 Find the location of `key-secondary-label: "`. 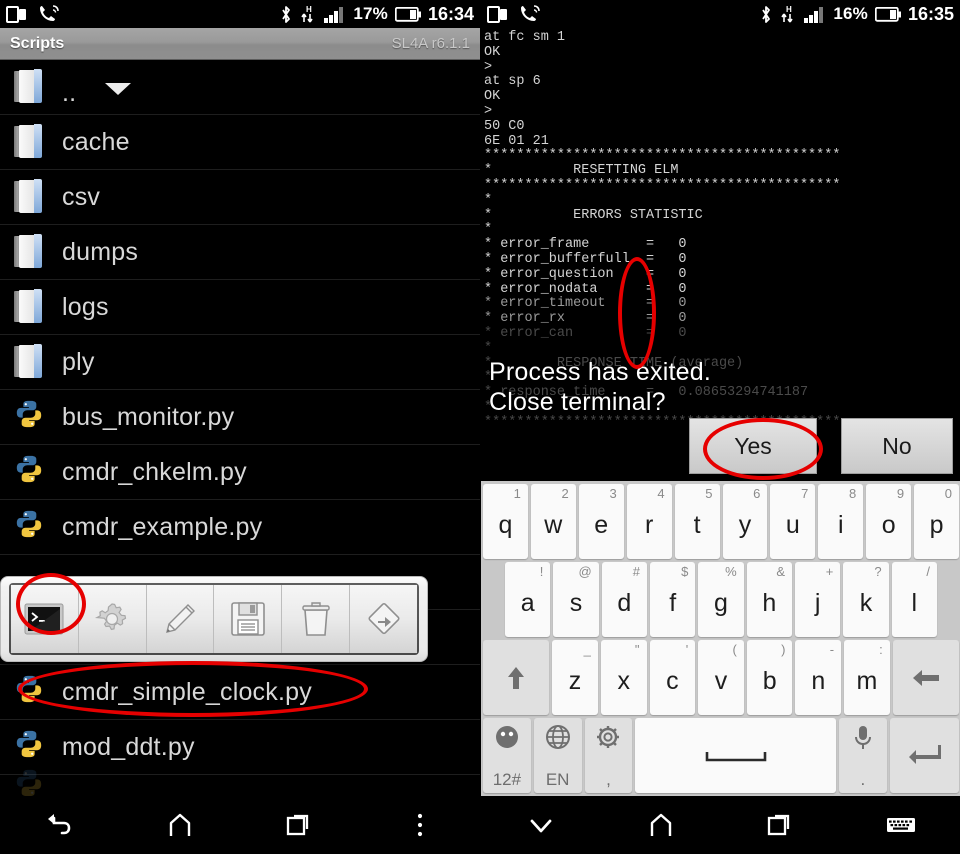

key-secondary-label: " is located at coordinates (637, 649).